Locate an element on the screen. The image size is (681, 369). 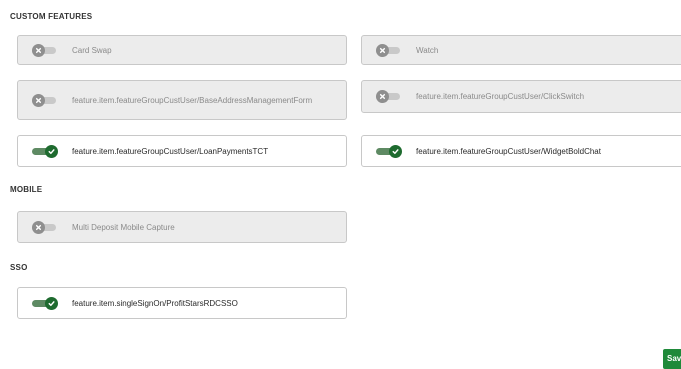
toggle-base-address is located at coordinates (45, 100).